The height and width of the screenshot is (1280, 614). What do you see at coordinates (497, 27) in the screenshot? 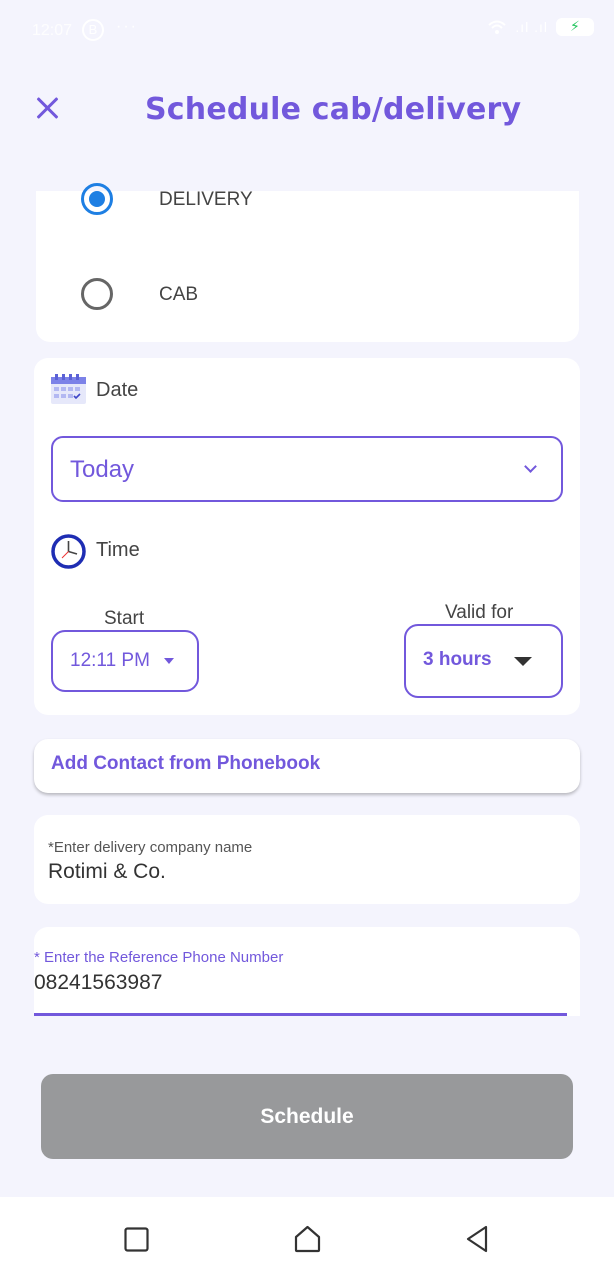
I see `wifi-icon` at bounding box center [497, 27].